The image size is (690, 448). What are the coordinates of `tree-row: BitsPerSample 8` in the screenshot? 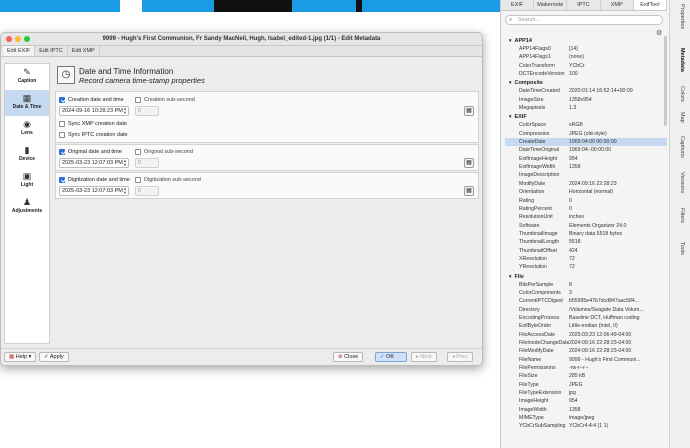 It's located at (586, 285).